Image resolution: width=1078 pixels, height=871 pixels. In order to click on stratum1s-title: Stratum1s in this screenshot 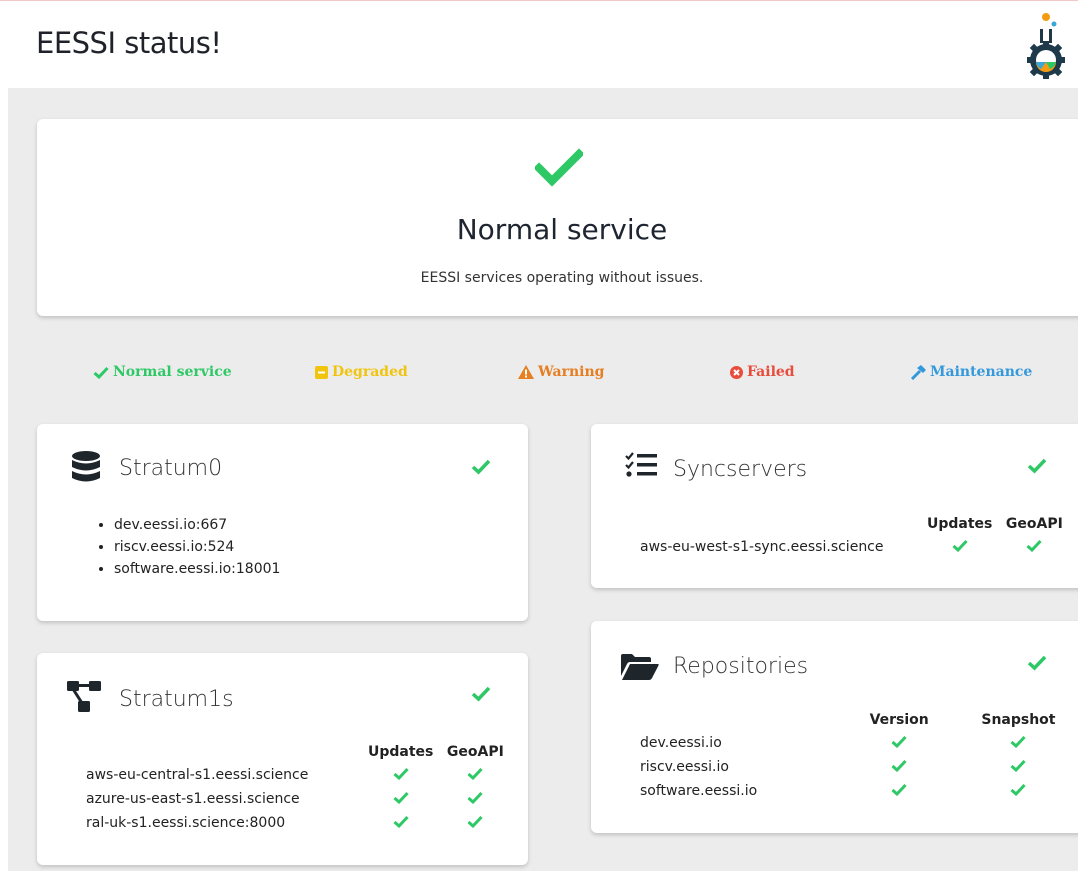, I will do `click(176, 699)`.